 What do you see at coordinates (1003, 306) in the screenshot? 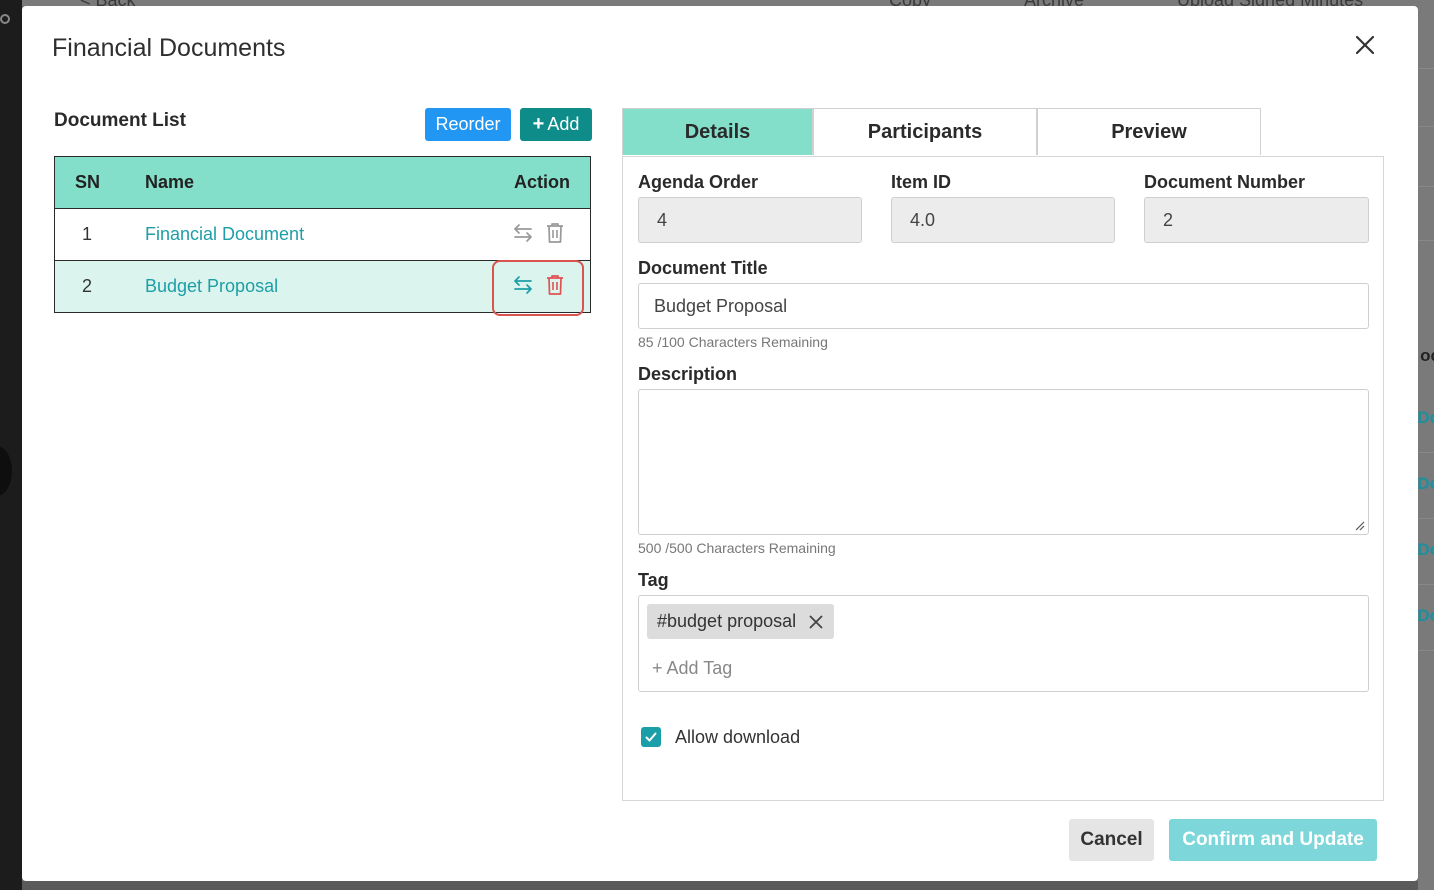
I see `document-title-input: Budget Proposal` at bounding box center [1003, 306].